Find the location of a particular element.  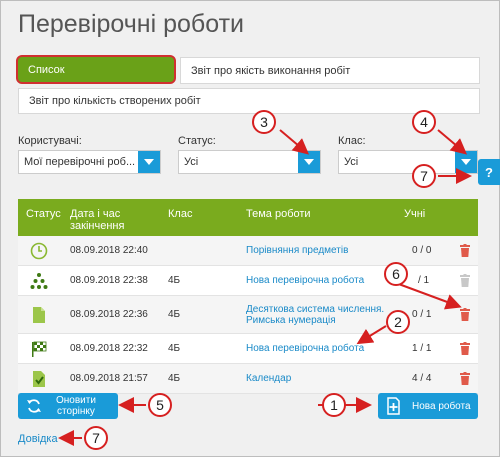

header-datetime-line2: закінчення is located at coordinates (97, 226).